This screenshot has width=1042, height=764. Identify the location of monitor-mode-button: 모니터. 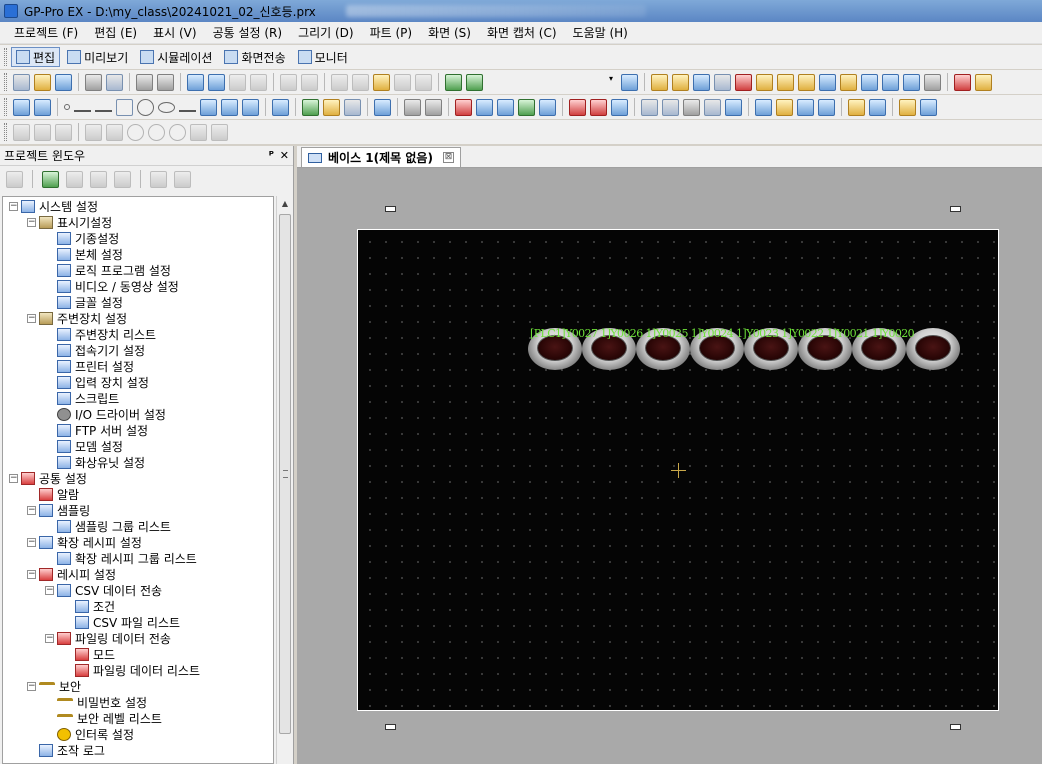
(323, 57).